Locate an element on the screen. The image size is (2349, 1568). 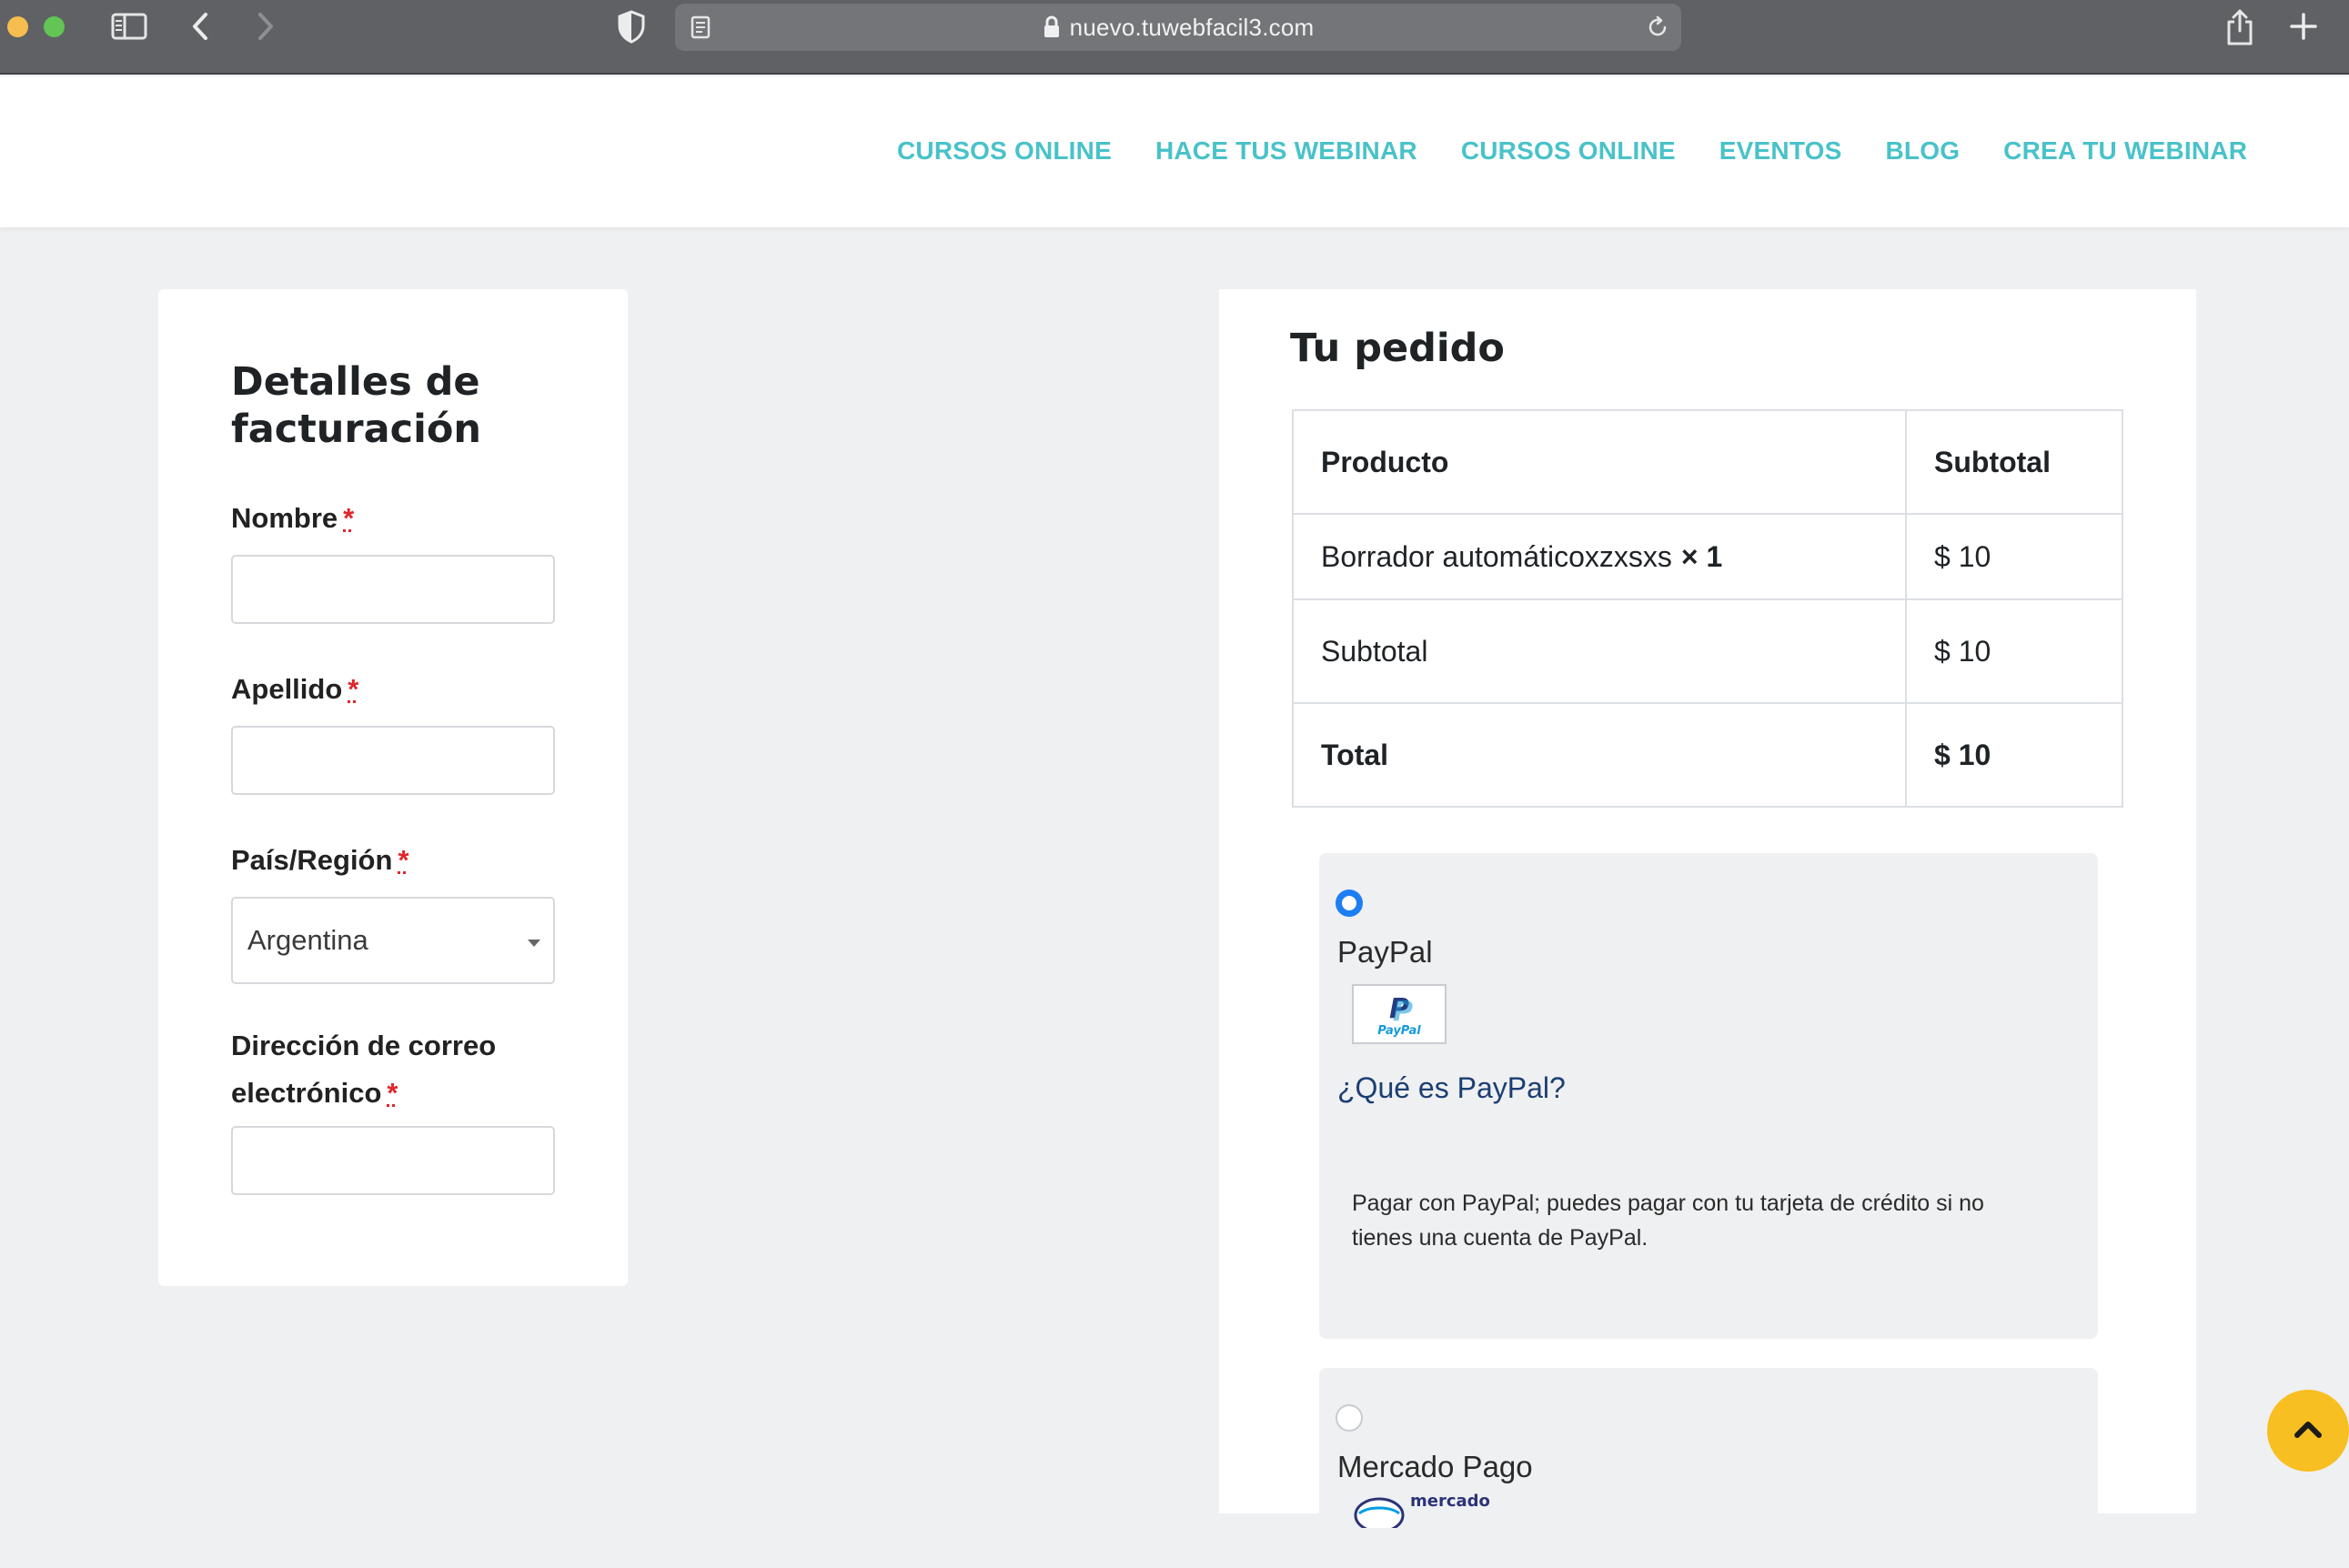
order-item-price: $ 10 is located at coordinates (2014, 556).